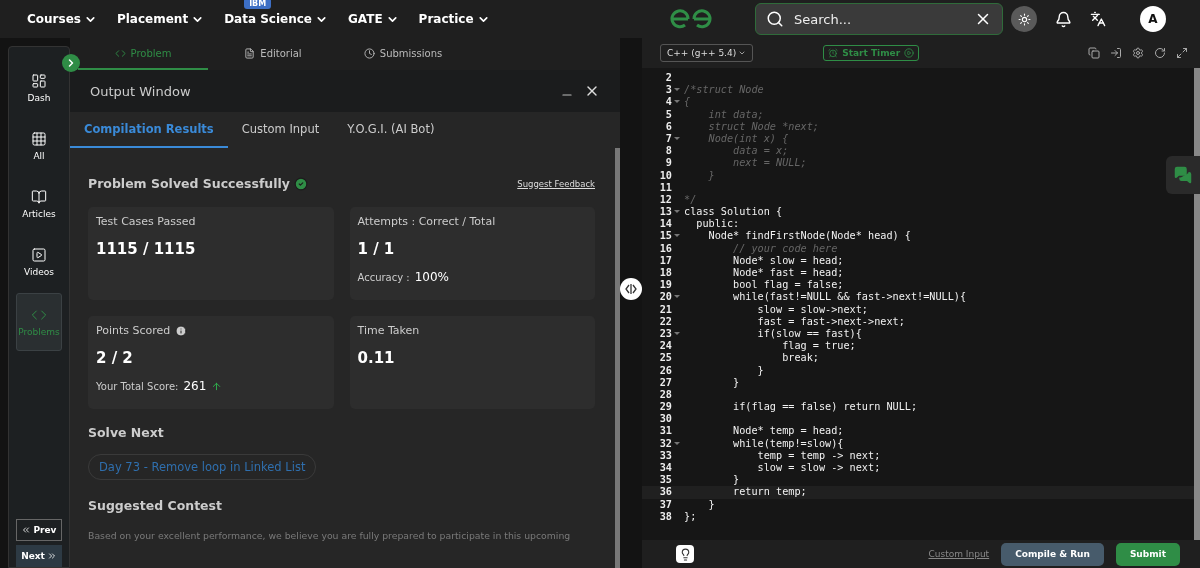 This screenshot has height=568, width=1200. Describe the element at coordinates (763, 126) in the screenshot. I see `code-comment: struct Node *next;` at that location.